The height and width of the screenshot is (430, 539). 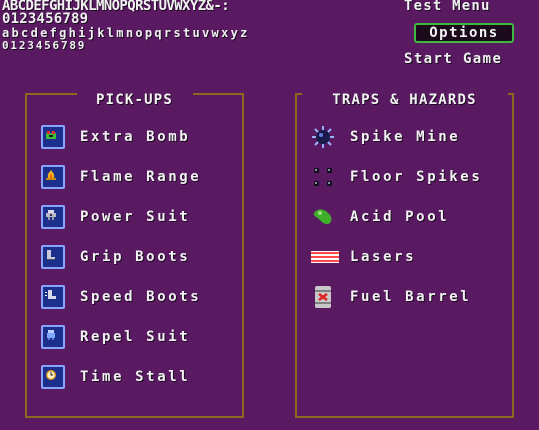 I want to click on hazard-label: Acid Pool, so click(x=400, y=217).